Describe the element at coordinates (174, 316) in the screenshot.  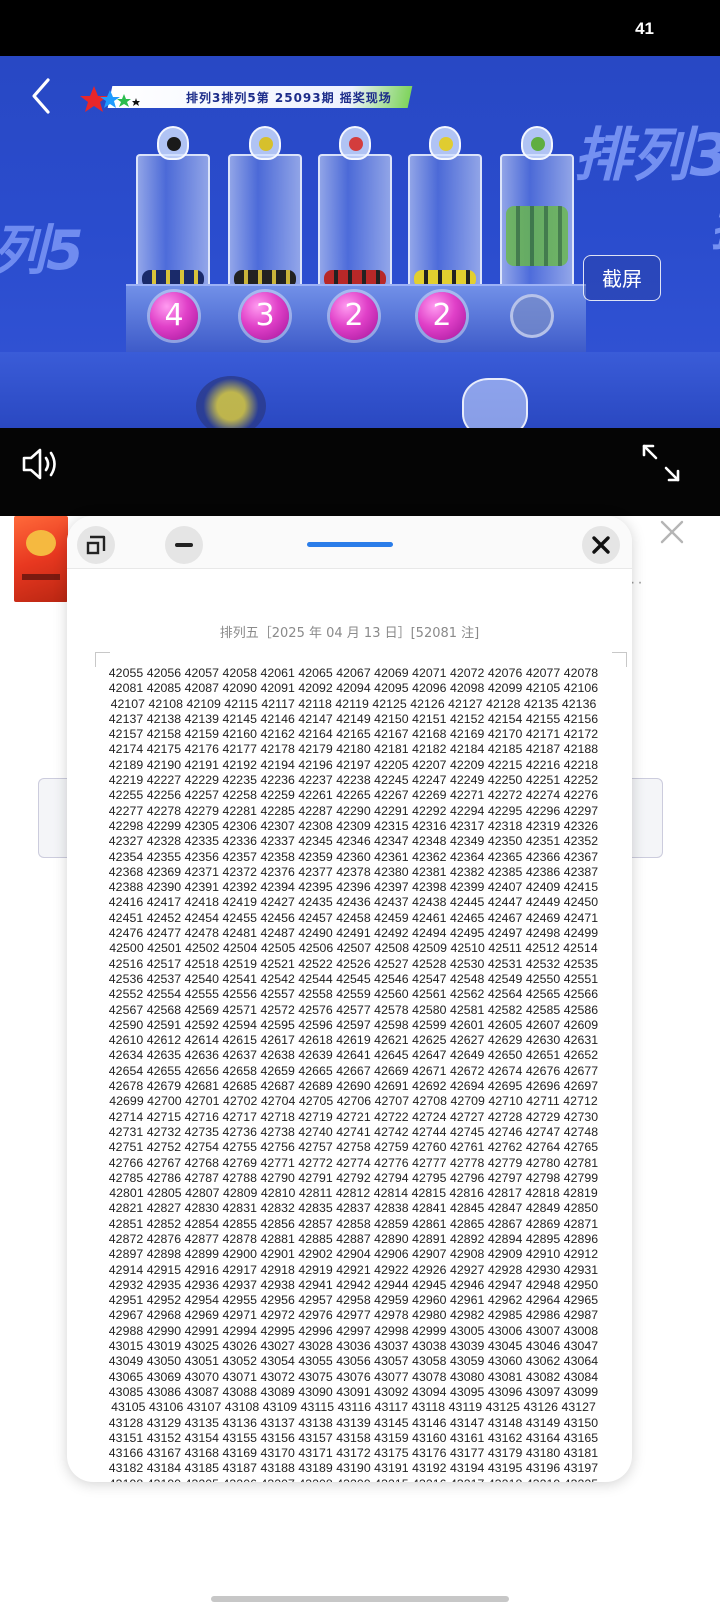
I see `result-ball-1: 4` at that location.